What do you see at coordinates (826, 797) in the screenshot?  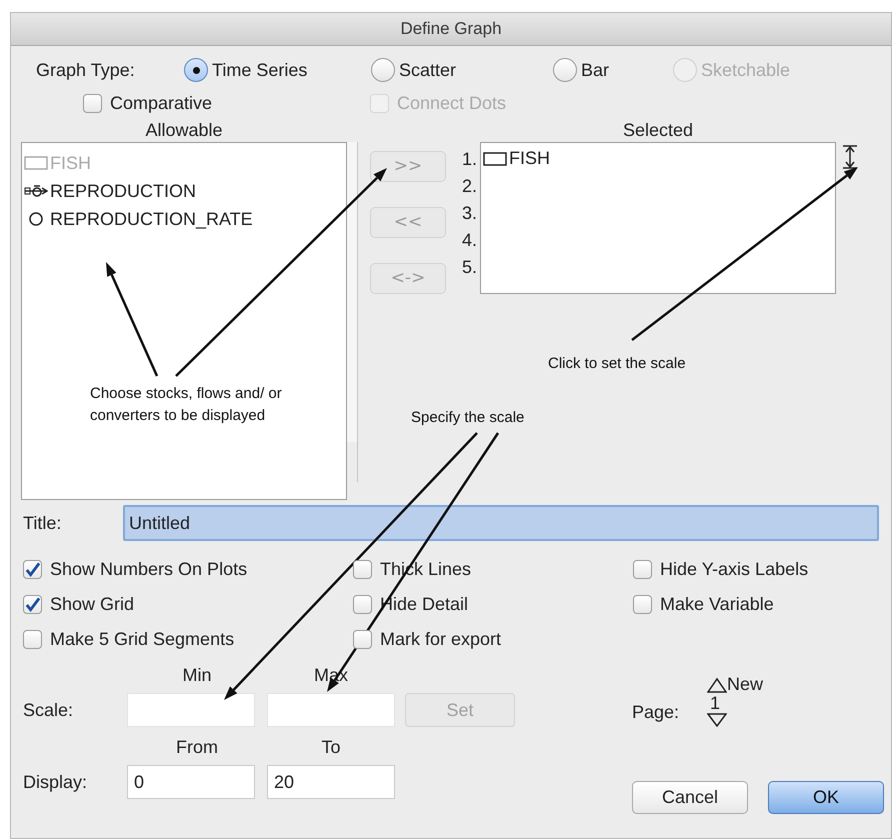 I see `ok-button: OK` at bounding box center [826, 797].